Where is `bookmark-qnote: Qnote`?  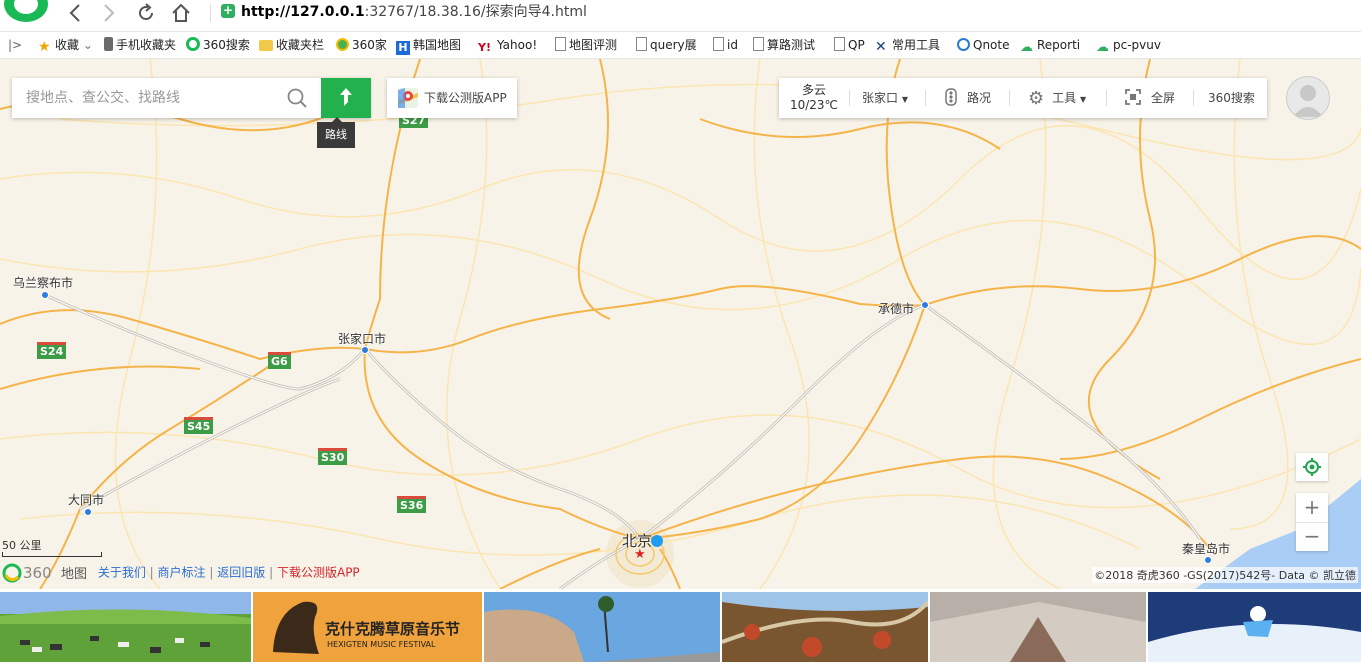
bookmark-qnote: Qnote is located at coordinates (983, 45).